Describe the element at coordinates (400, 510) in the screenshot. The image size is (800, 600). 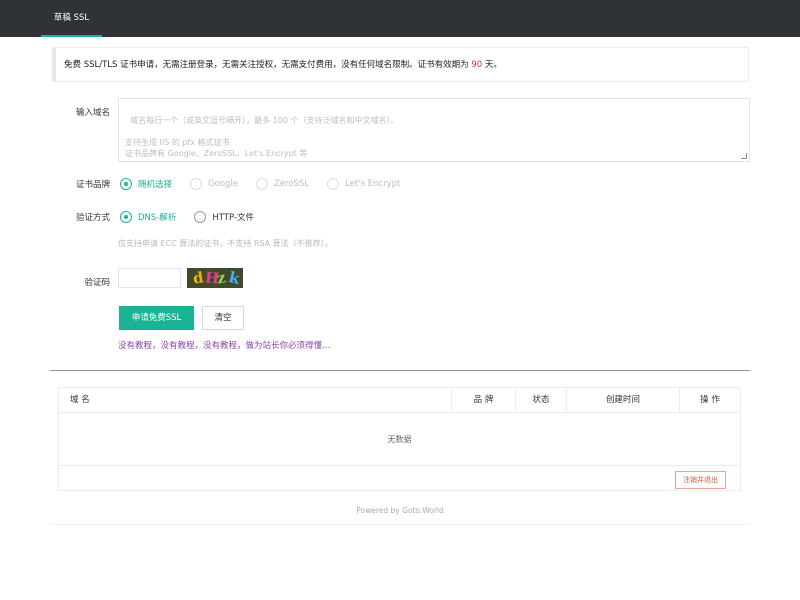
I see `footer-powered-by: Powered by Goto.World` at that location.